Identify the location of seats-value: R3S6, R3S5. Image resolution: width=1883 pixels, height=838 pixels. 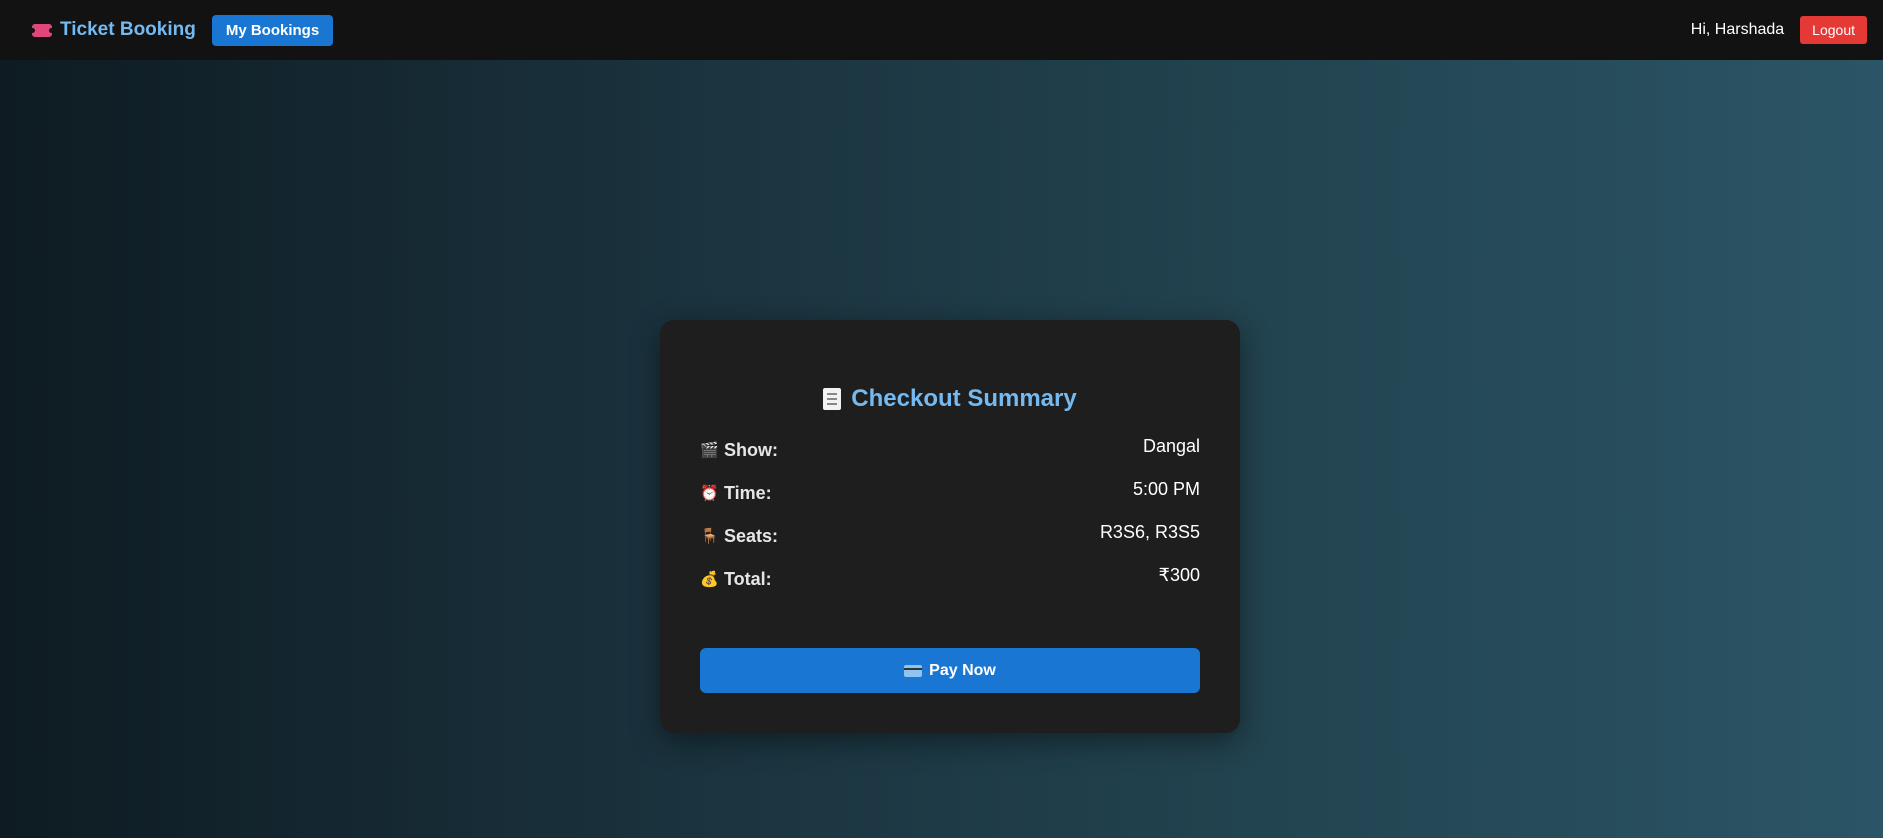
(1149, 532).